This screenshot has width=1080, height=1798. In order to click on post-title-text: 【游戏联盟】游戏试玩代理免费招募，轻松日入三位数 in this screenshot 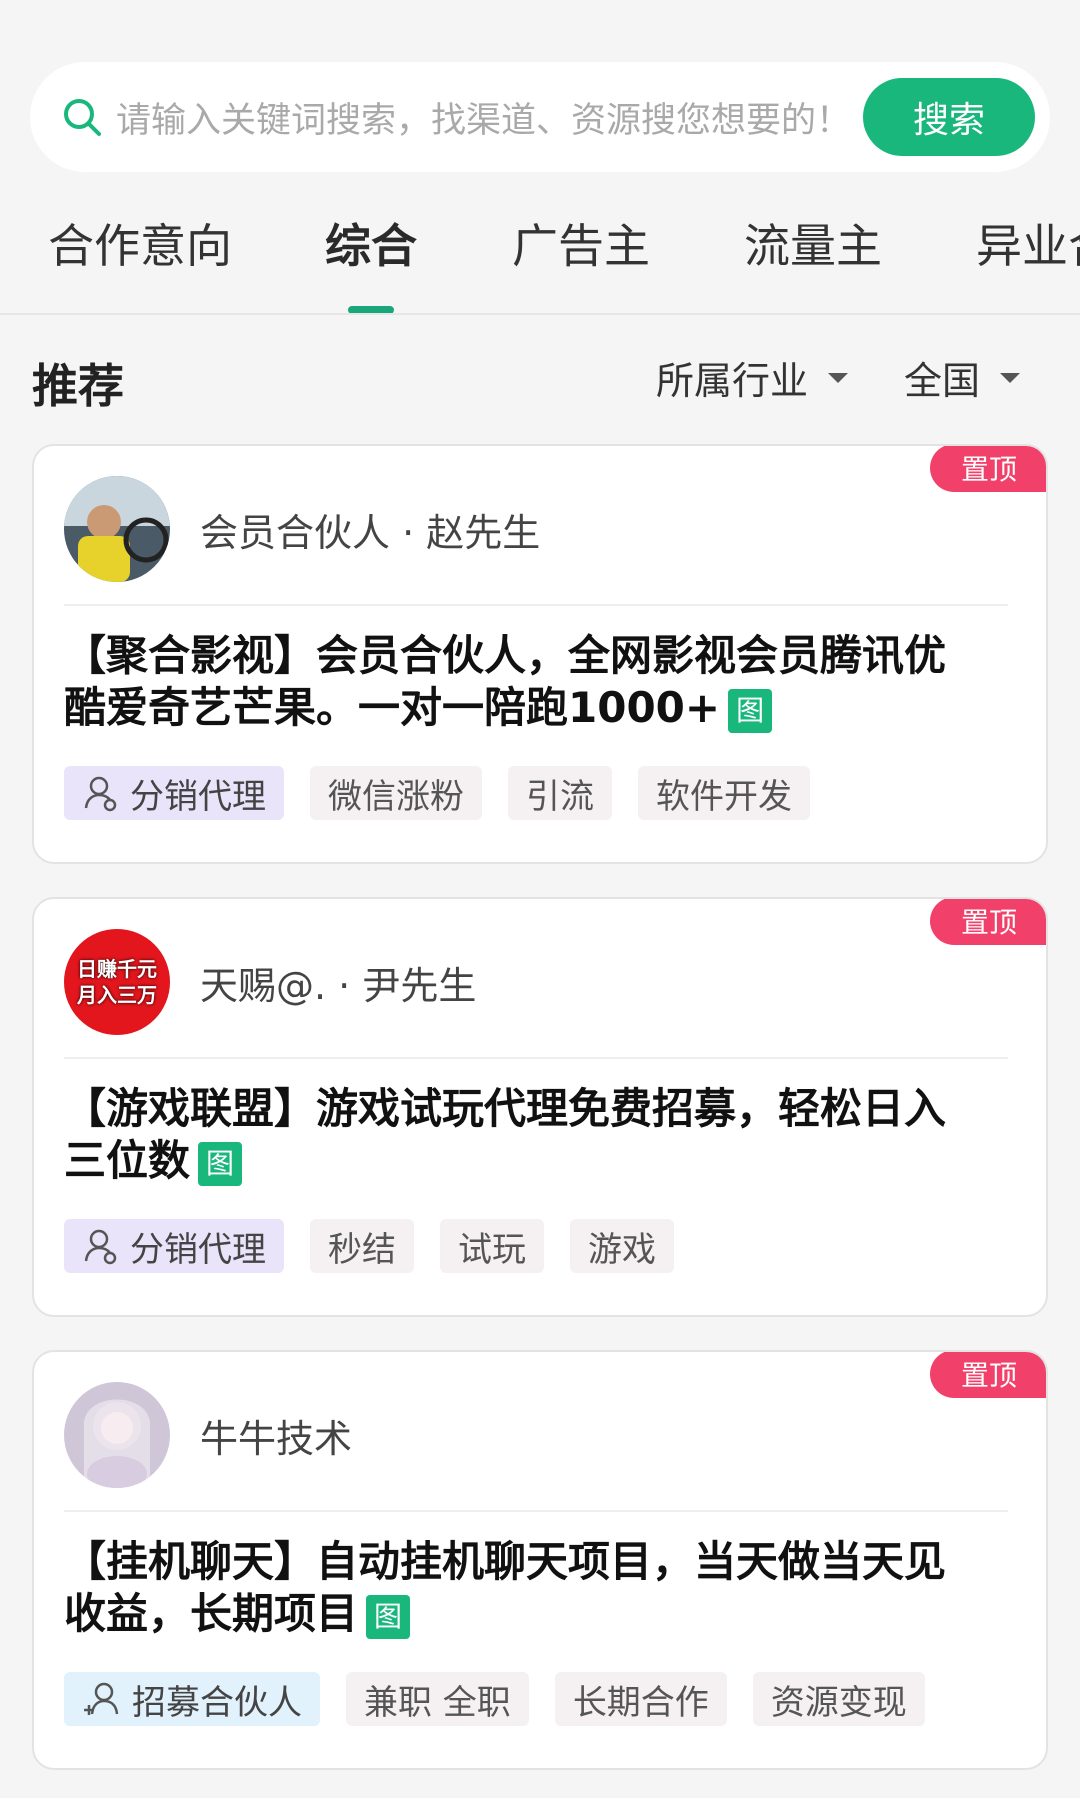, I will do `click(505, 1134)`.